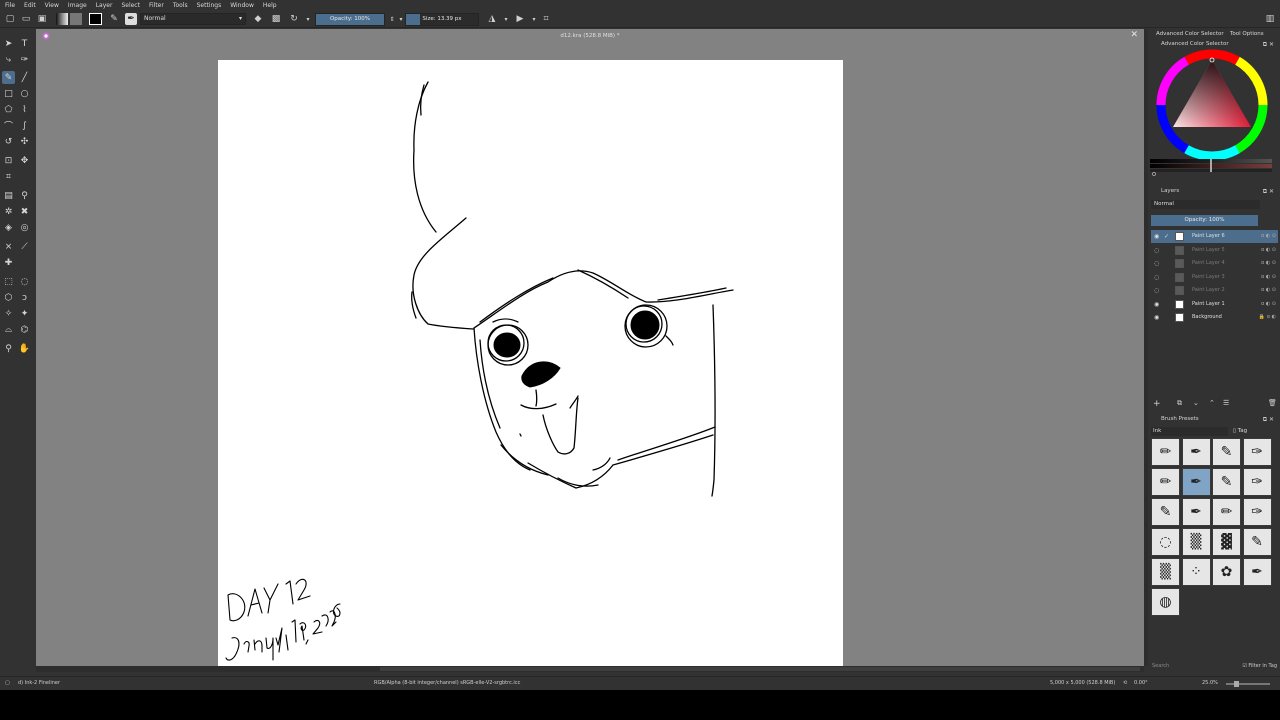 This screenshot has height=720, width=1280. What do you see at coordinates (24, 297) in the screenshot?
I see `freehand-select-icon: ↄ` at bounding box center [24, 297].